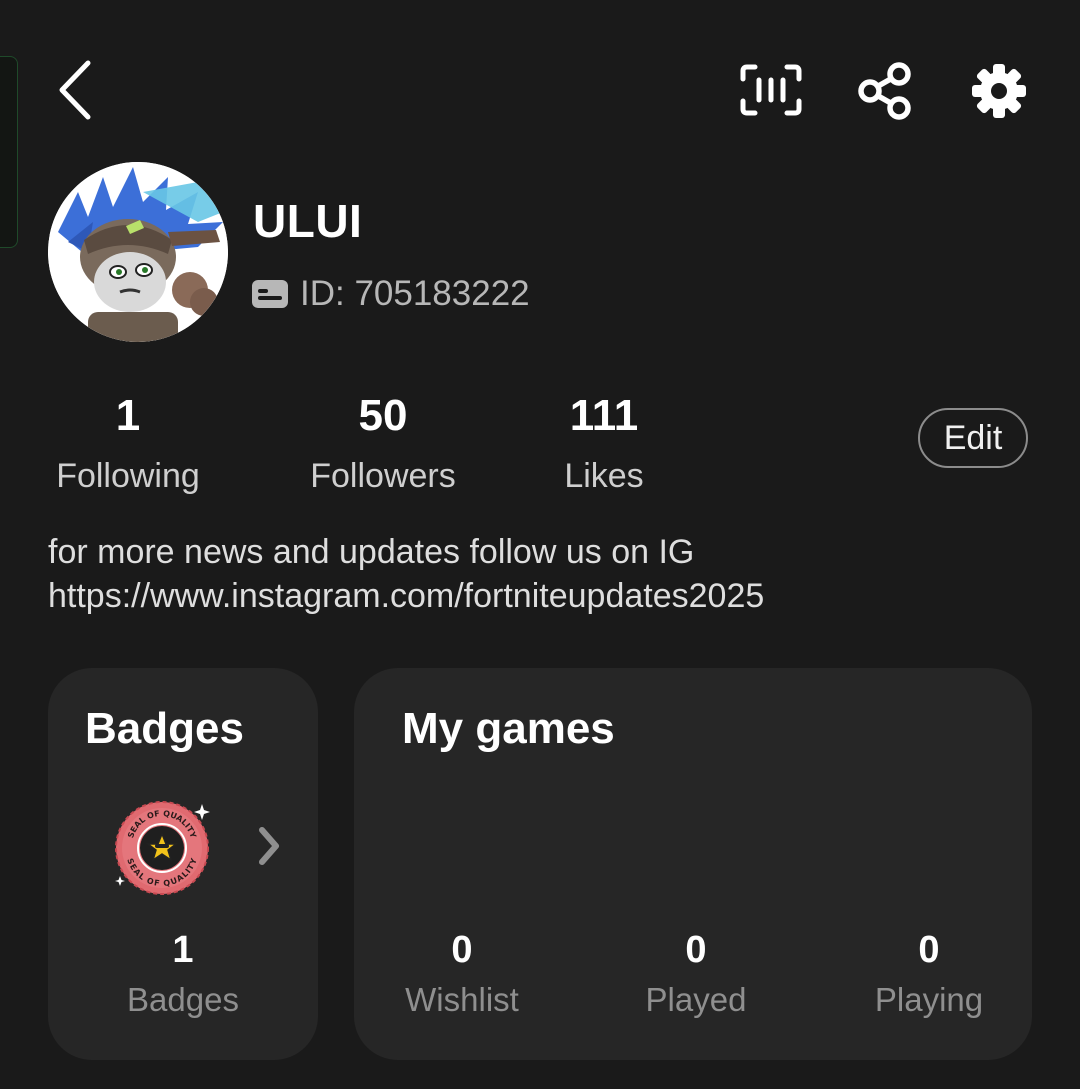  I want to click on share-button, so click(885, 91).